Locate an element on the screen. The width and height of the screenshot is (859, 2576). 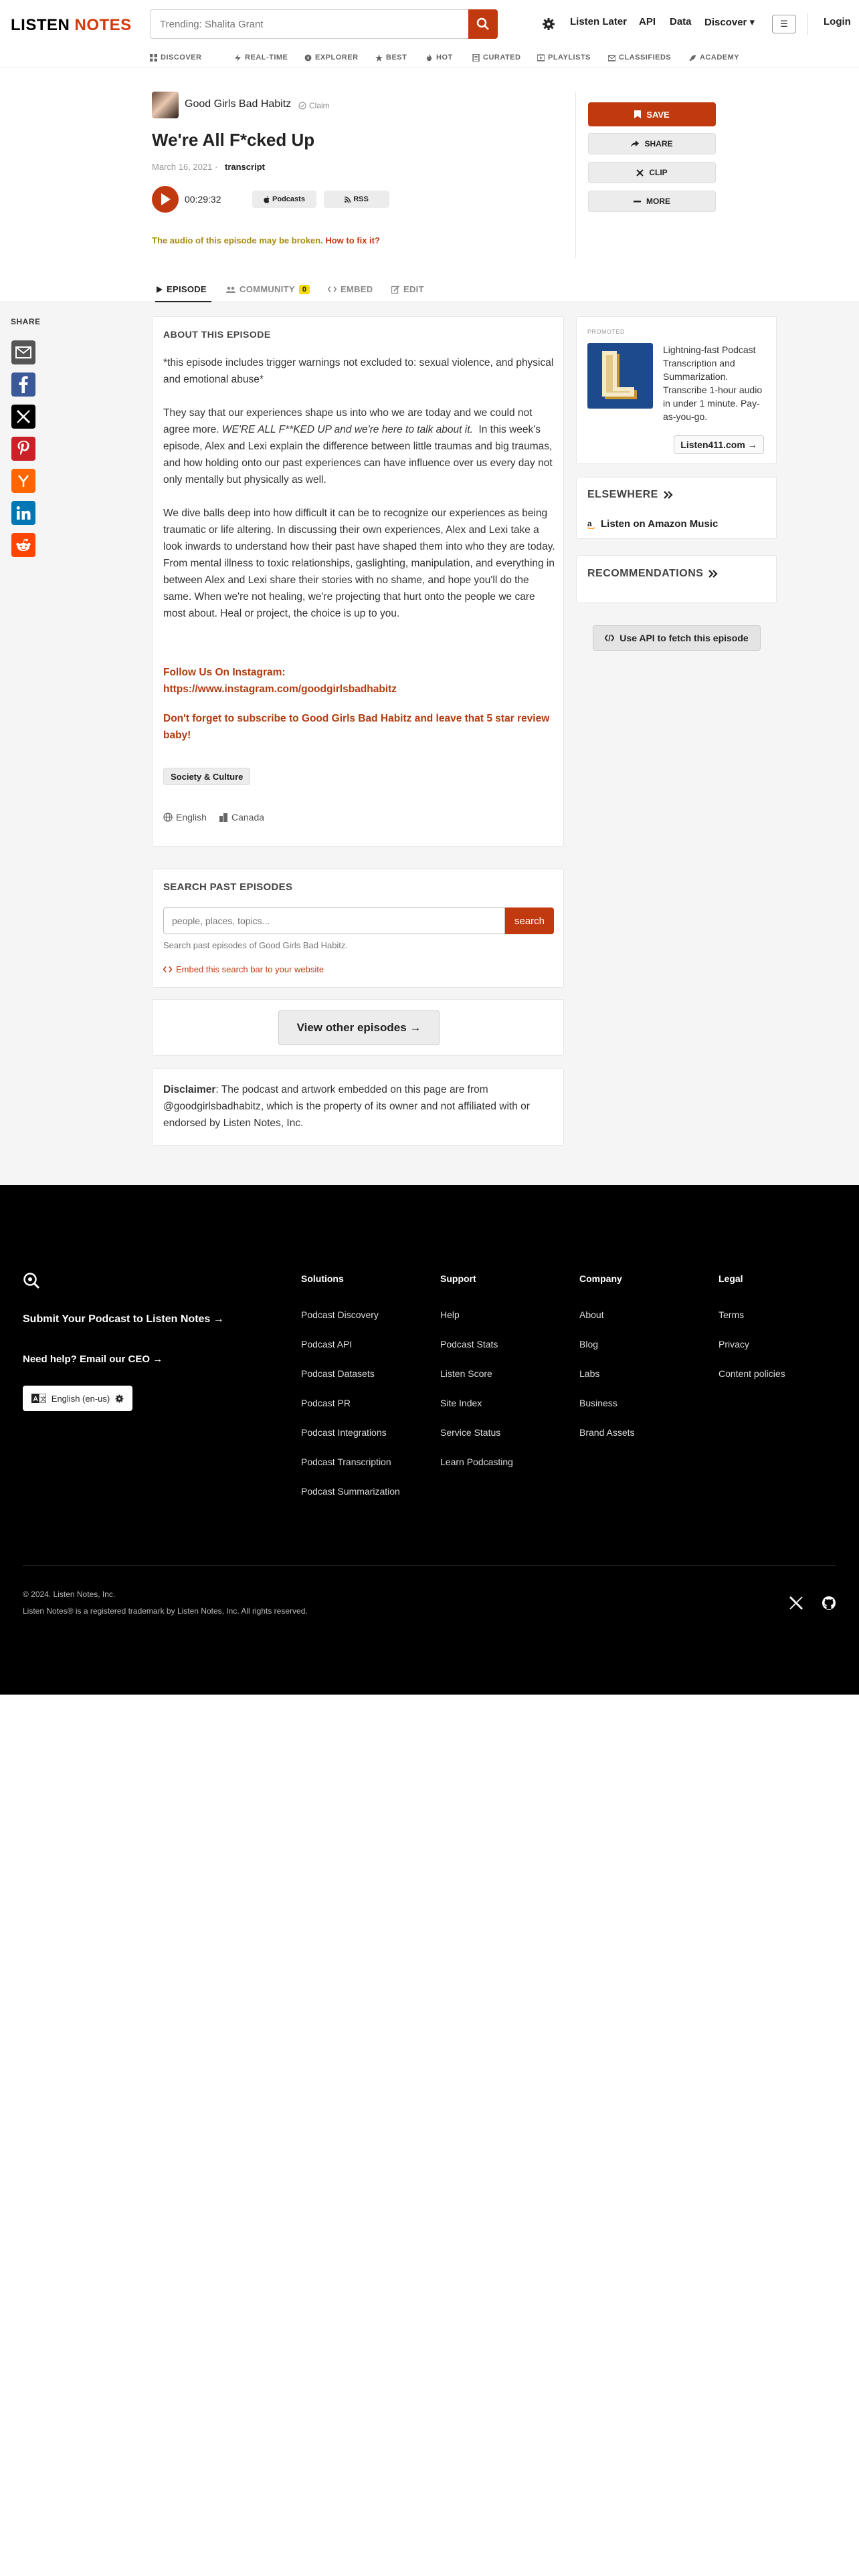
footer-link: Podcast Summarization is located at coordinates (351, 1492).